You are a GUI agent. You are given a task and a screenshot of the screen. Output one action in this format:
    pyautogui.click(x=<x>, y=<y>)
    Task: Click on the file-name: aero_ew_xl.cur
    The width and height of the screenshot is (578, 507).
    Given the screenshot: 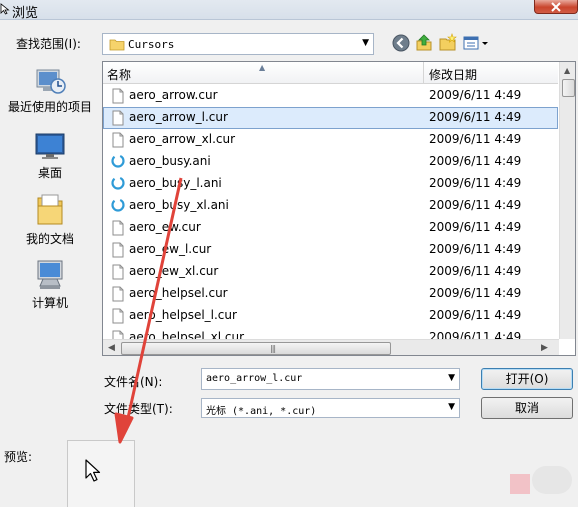 What is the action you would take?
    pyautogui.click(x=174, y=271)
    